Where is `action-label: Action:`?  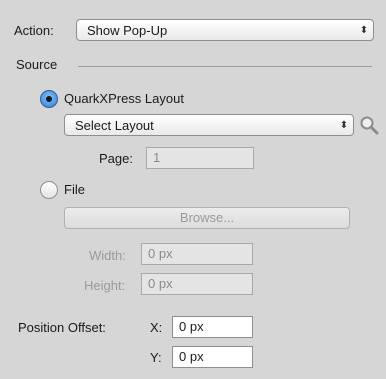 action-label: Action: is located at coordinates (34, 30).